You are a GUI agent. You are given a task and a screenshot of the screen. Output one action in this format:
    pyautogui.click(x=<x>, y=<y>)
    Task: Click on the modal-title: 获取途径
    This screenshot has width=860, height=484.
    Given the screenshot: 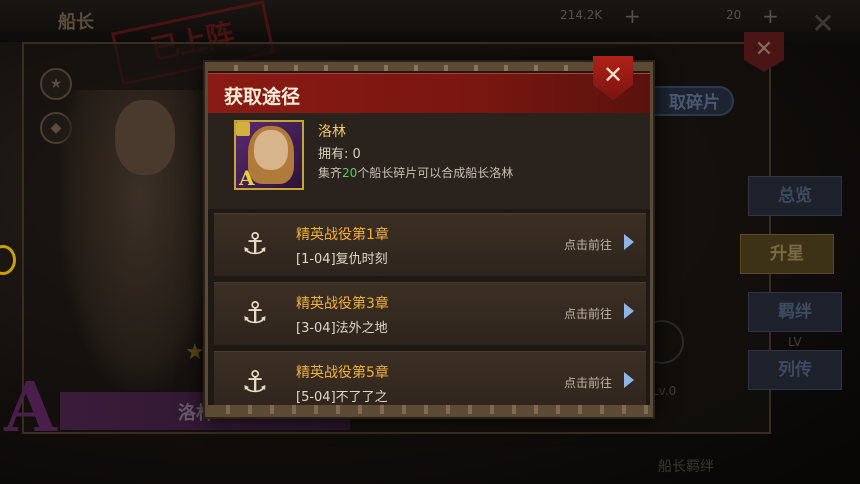 What is the action you would take?
    pyautogui.click(x=262, y=97)
    